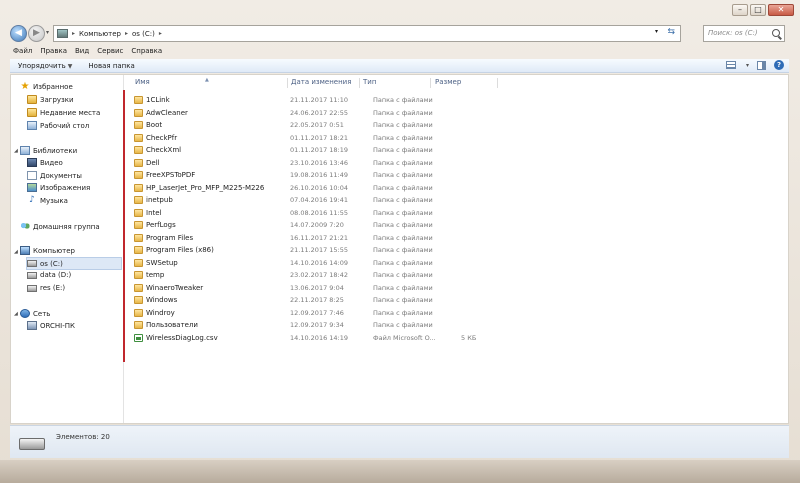  I want to click on breadcrumb-drive-c: os (C:), so click(143, 34).